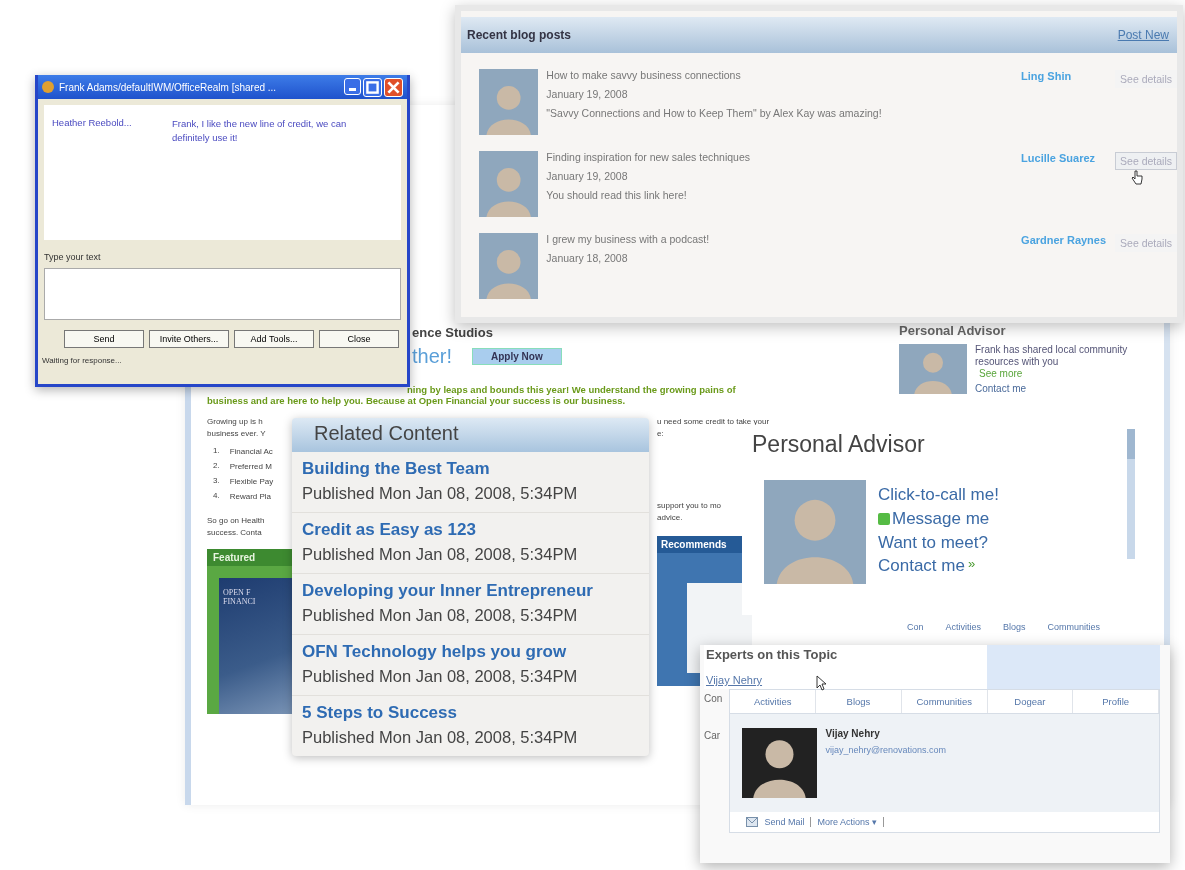 This screenshot has width=1185, height=870. Describe the element at coordinates (1143, 35) in the screenshot. I see `post-new-link: Post New` at that location.